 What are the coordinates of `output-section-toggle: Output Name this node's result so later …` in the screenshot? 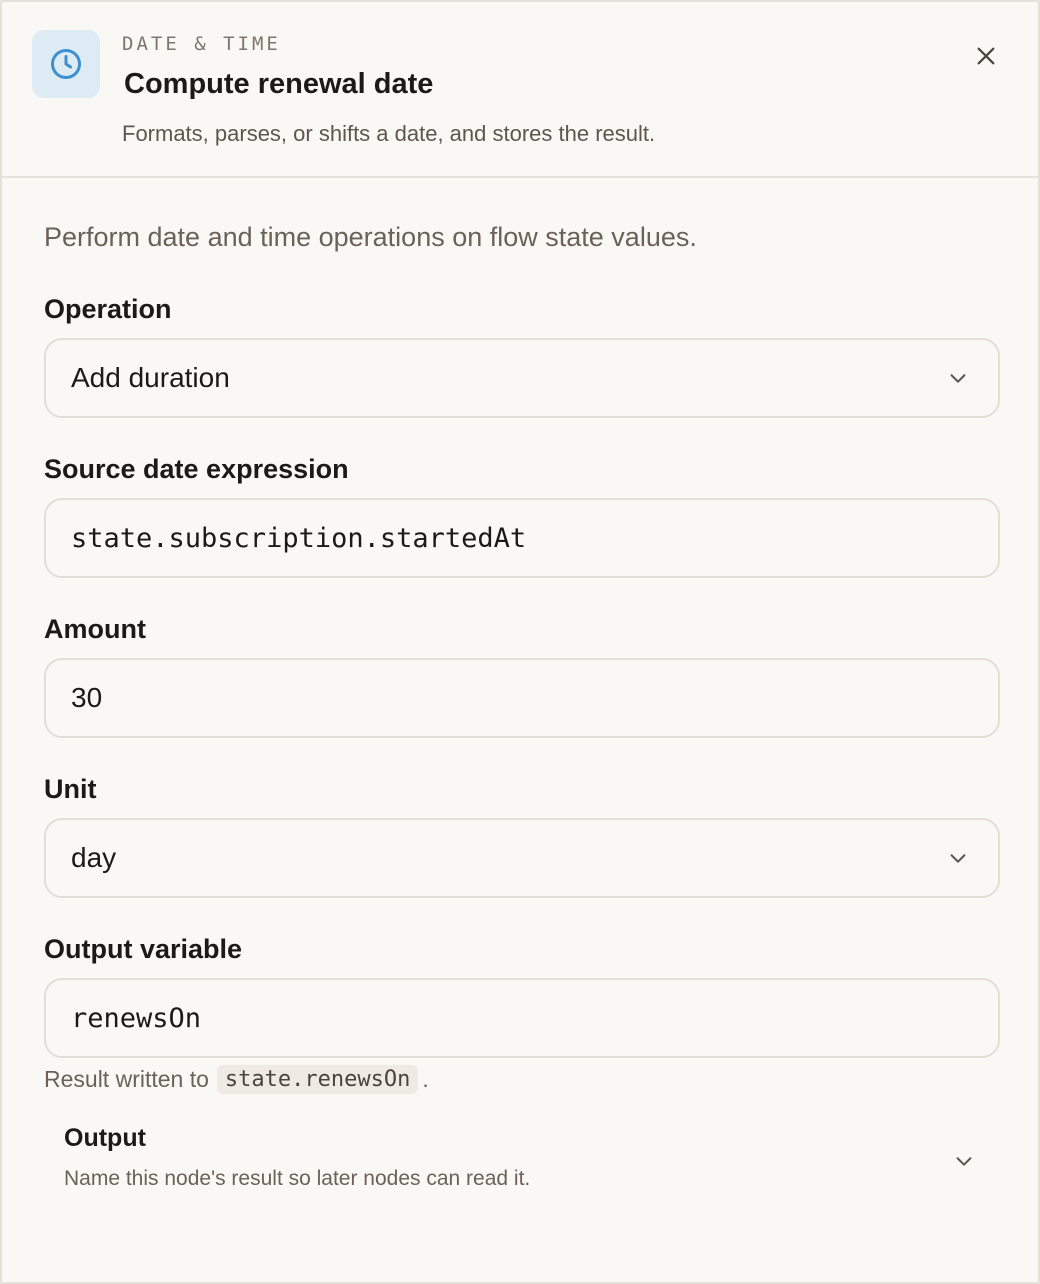 It's located at (522, 1166).